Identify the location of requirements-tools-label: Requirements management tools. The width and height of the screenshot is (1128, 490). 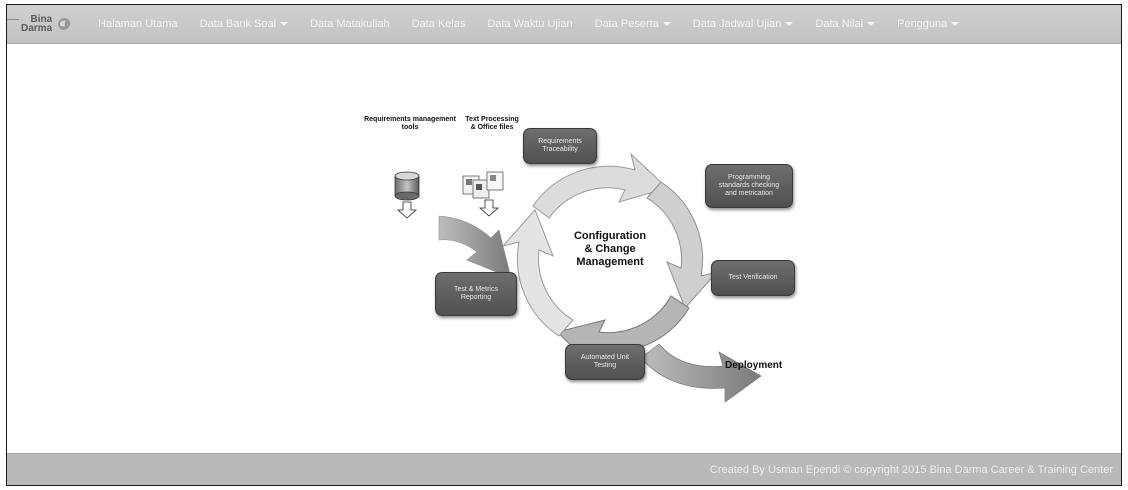
(410, 124).